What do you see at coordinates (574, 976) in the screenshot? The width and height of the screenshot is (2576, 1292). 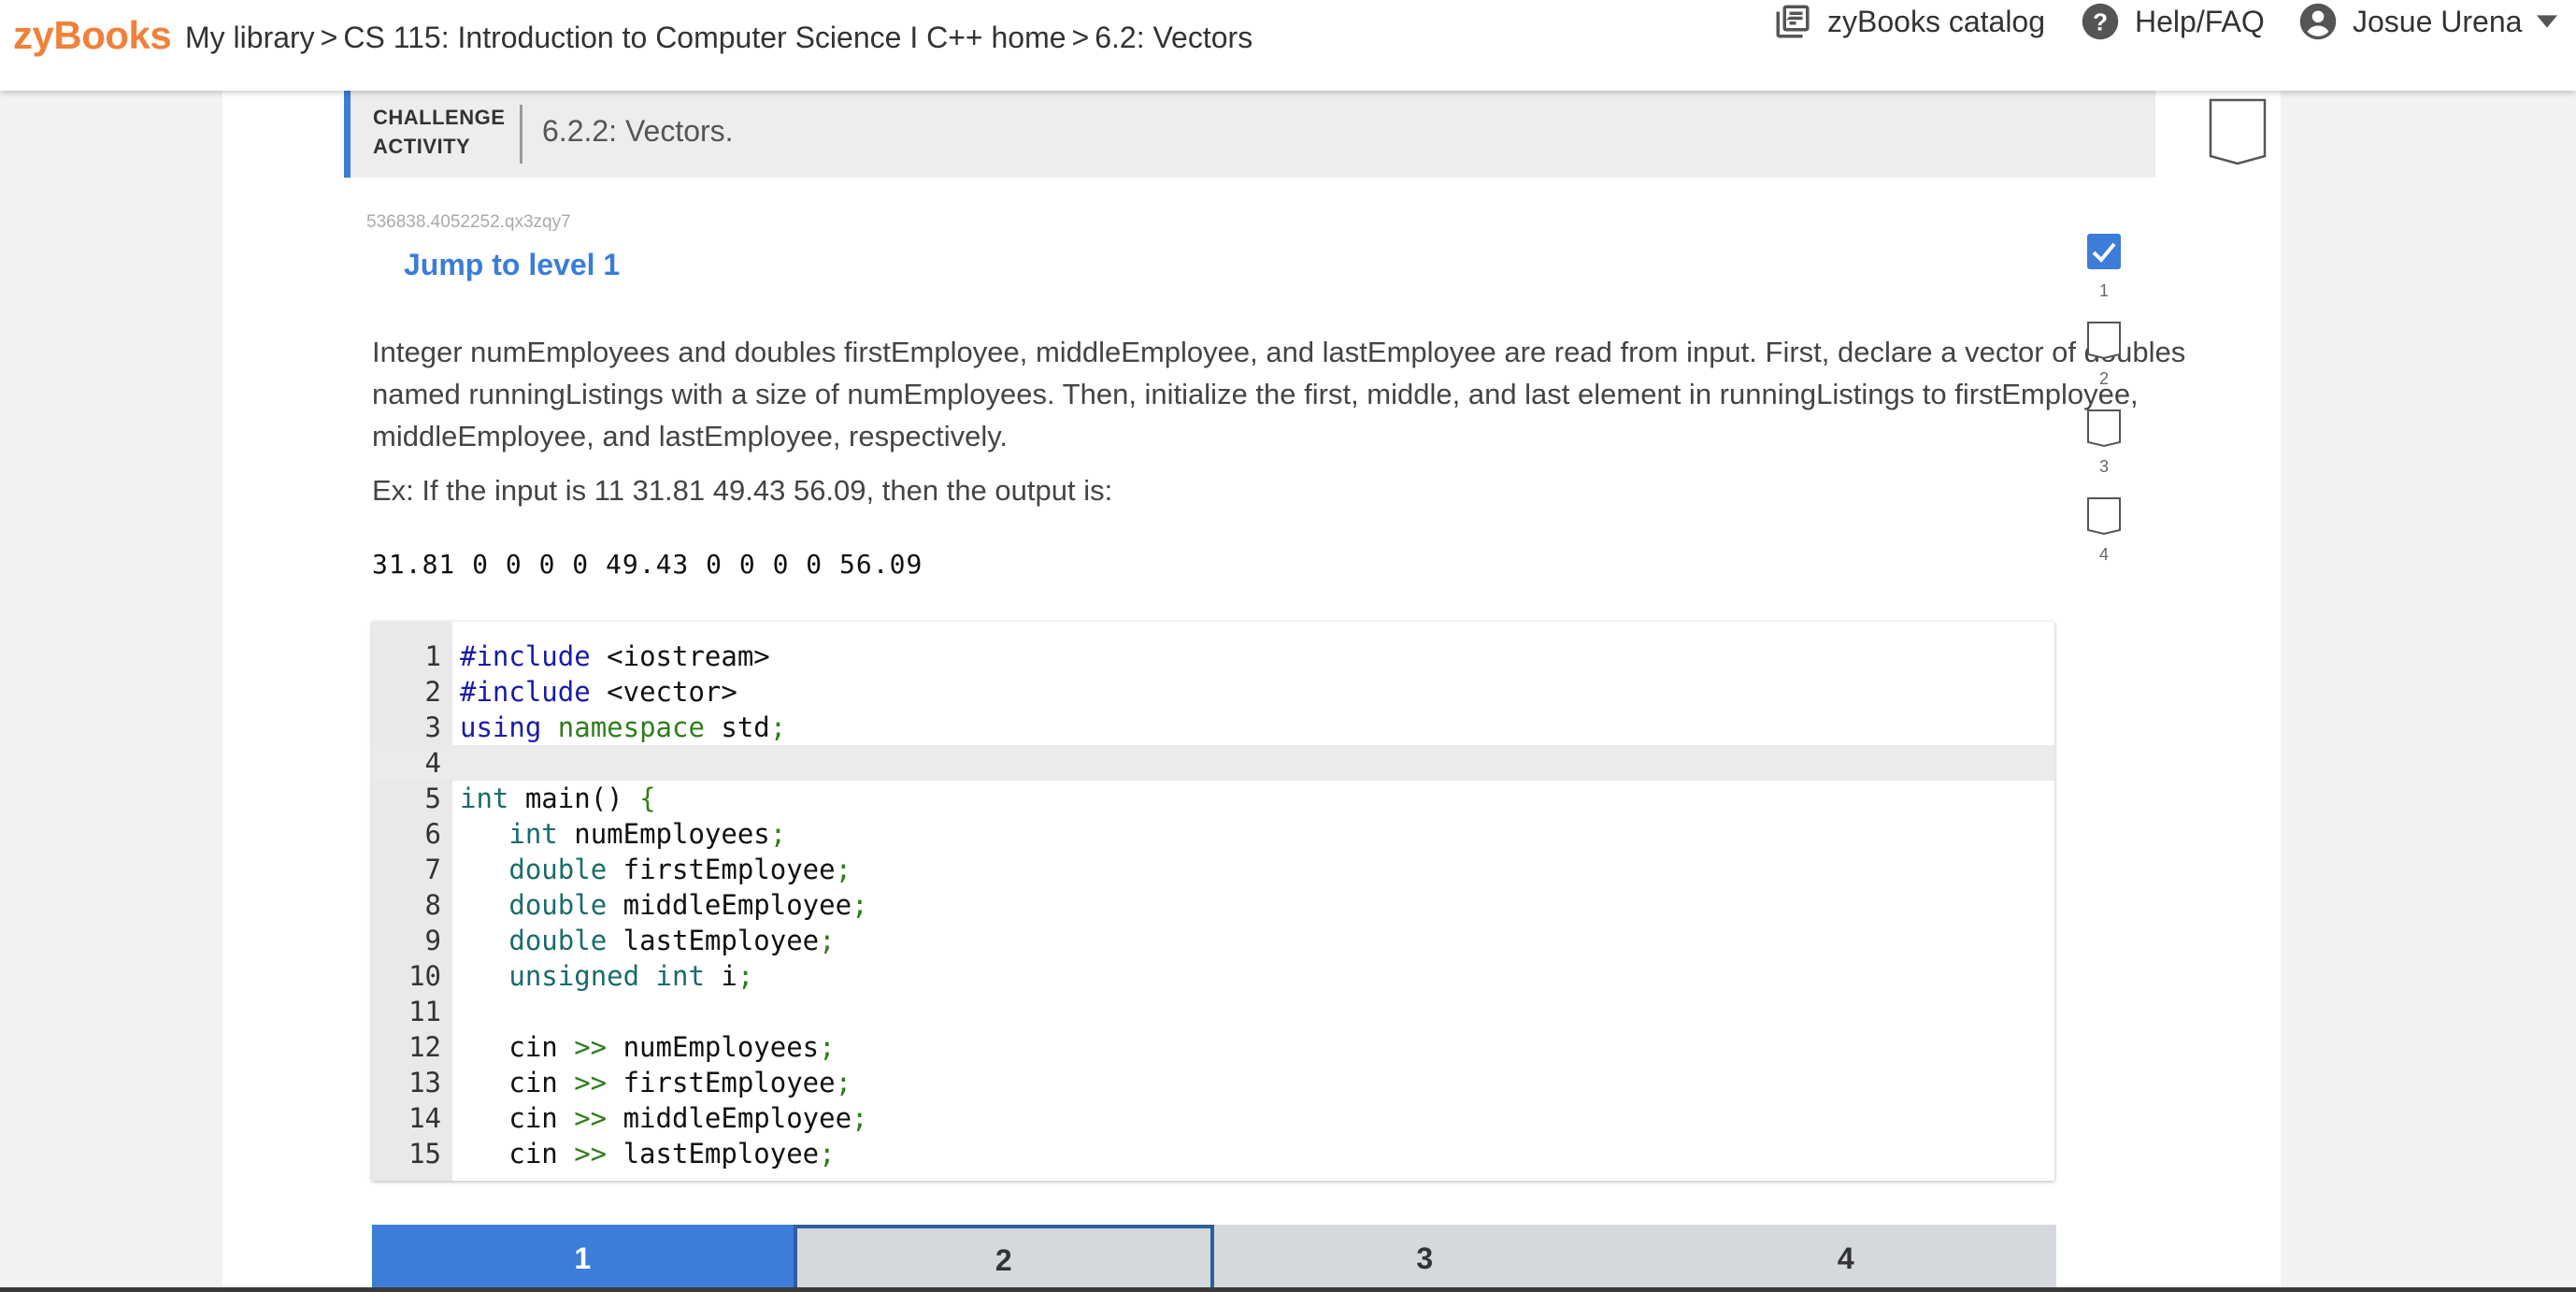 I see `code-token: unsigned` at bounding box center [574, 976].